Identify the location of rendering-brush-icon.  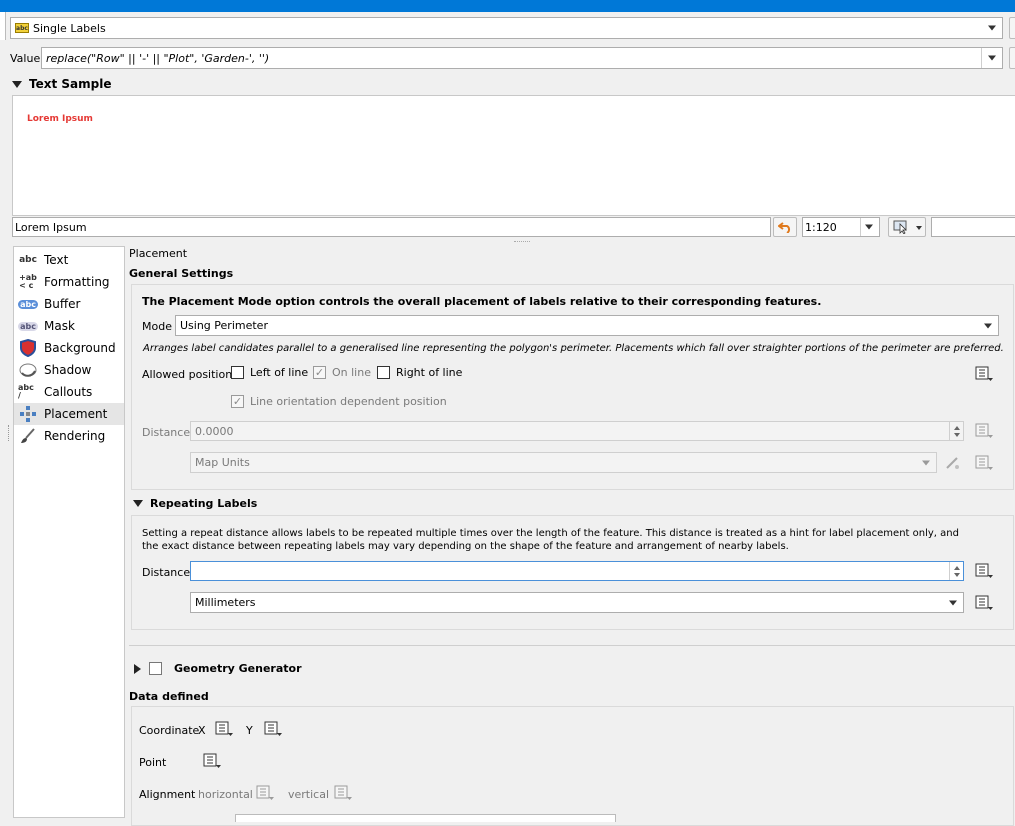
(28, 436).